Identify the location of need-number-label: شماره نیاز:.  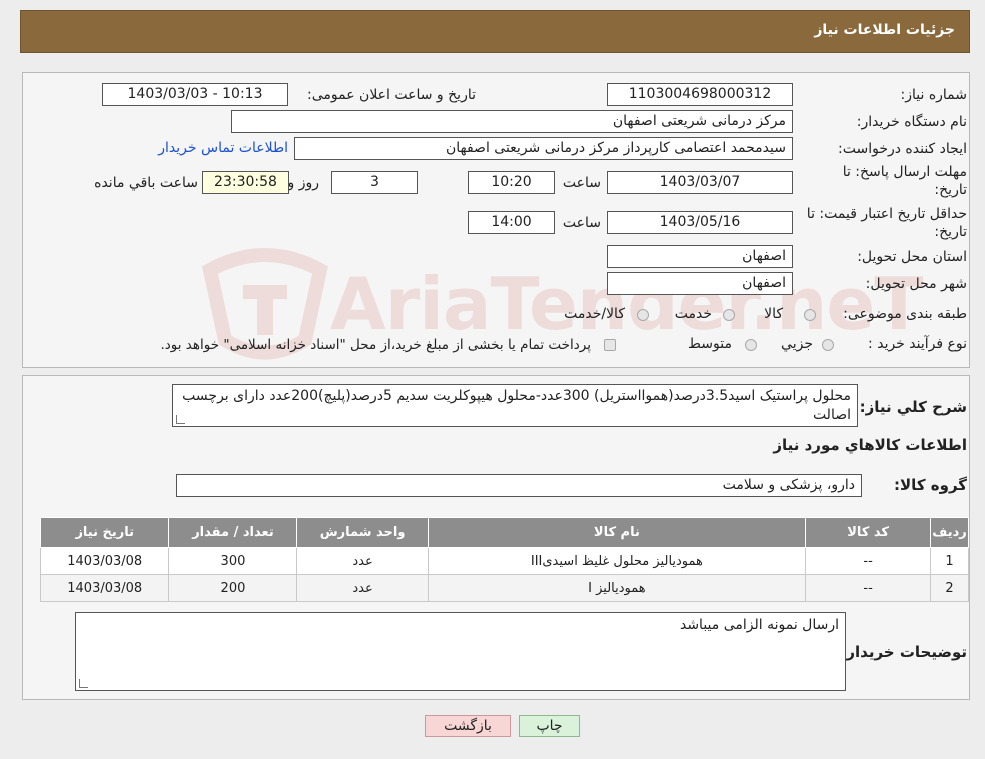
(934, 95).